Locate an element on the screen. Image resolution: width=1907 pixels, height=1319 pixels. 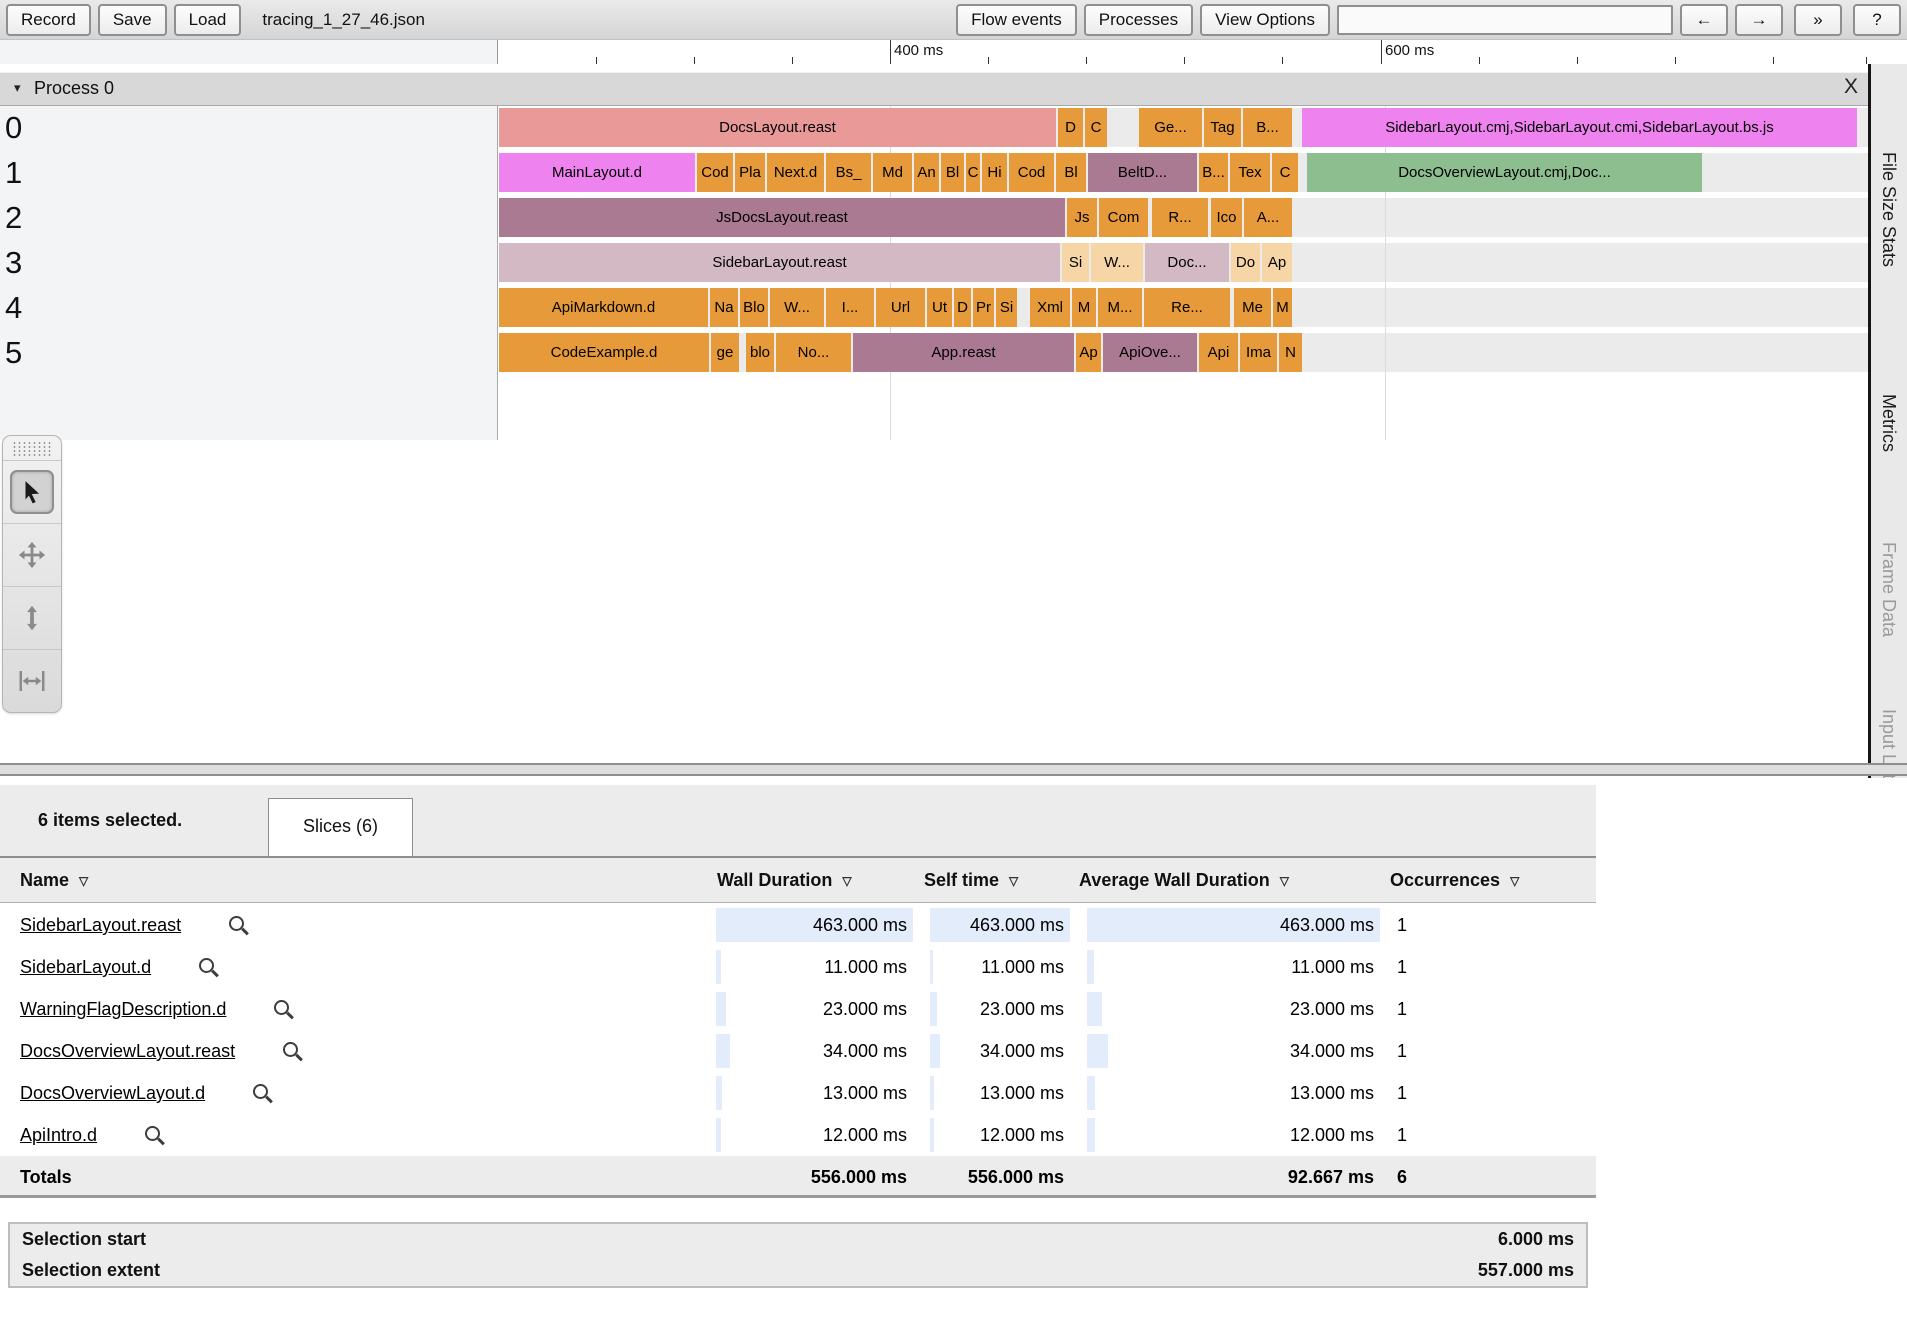
slice: Api is located at coordinates (1218, 352).